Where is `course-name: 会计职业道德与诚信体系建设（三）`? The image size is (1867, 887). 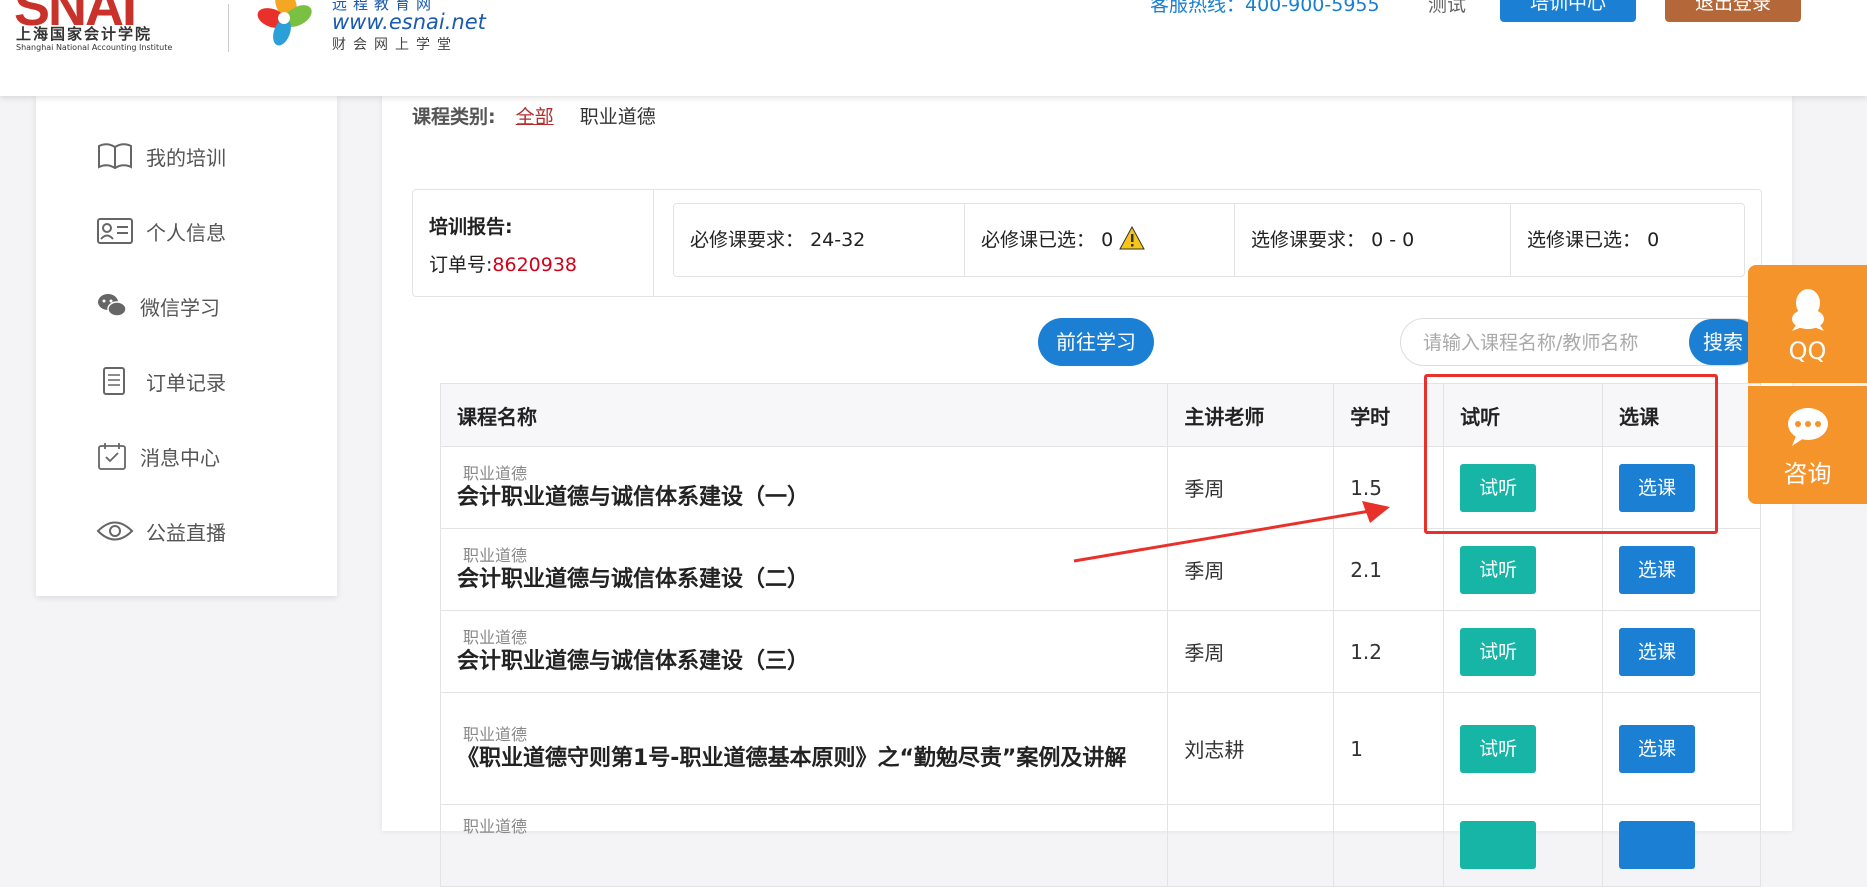
course-name: 会计职业道德与诚信体系建设（三） is located at coordinates (811, 662).